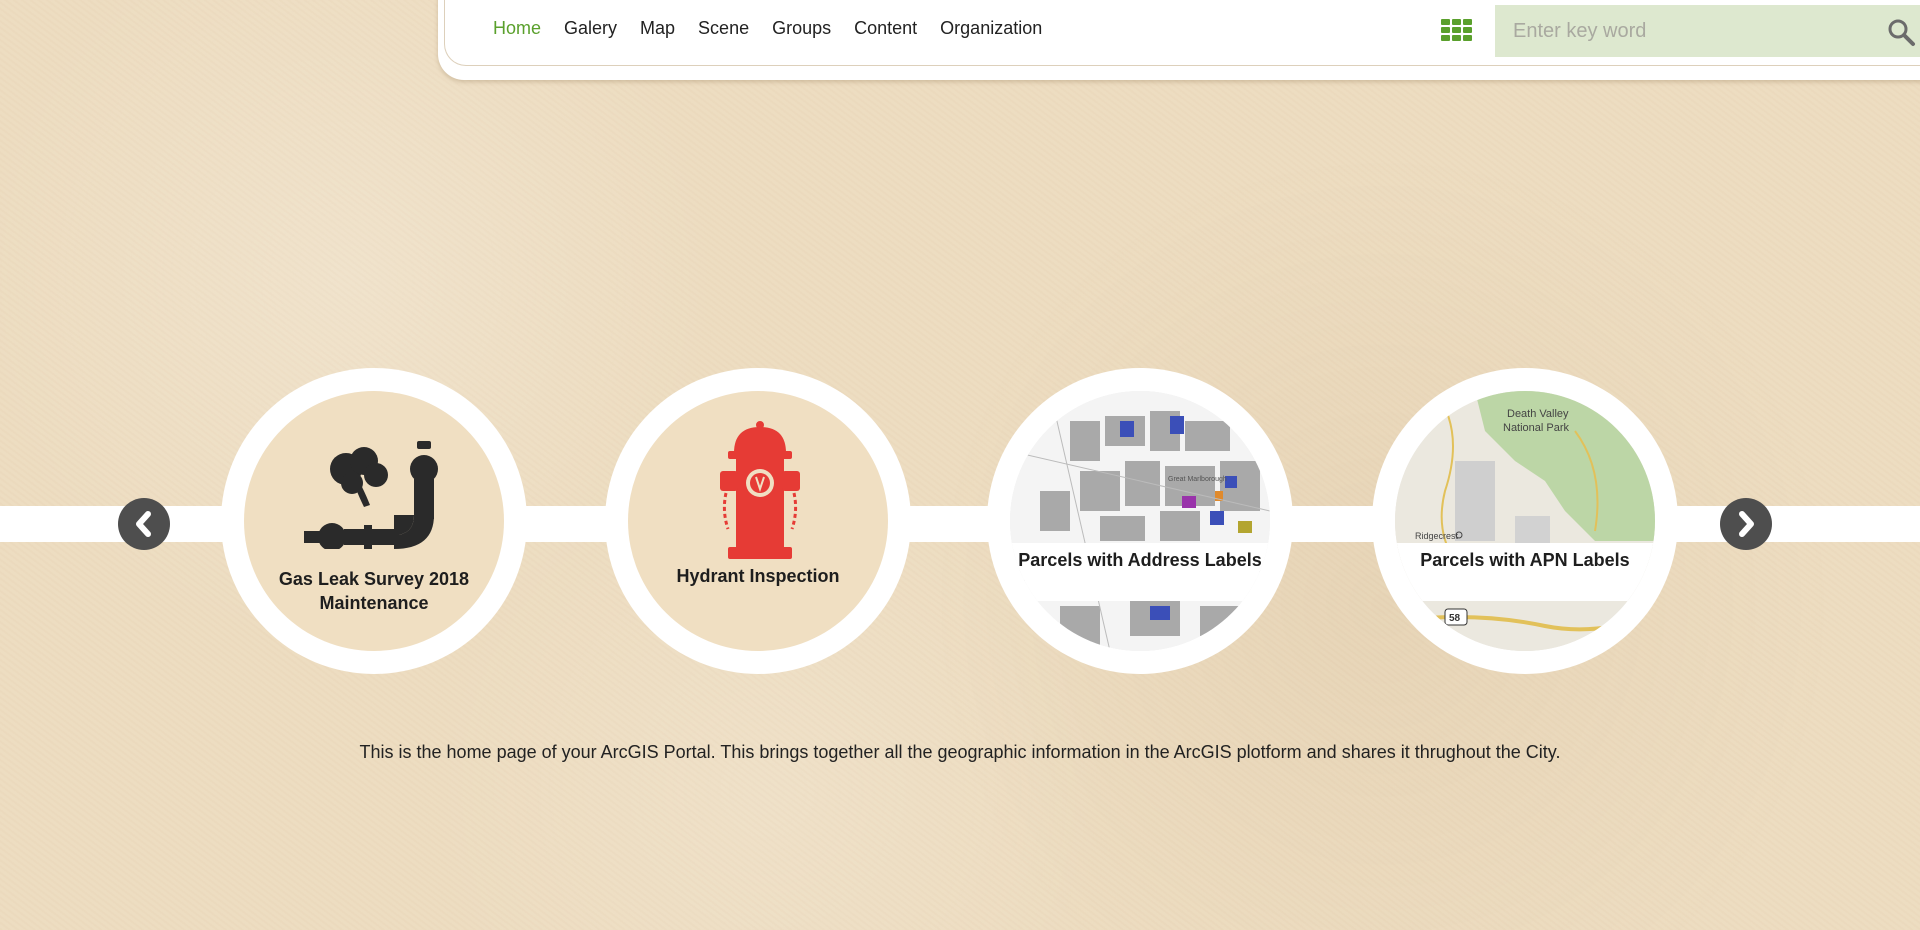 Image resolution: width=1920 pixels, height=930 pixels. I want to click on map-label-park: Death Valley, so click(1538, 414).